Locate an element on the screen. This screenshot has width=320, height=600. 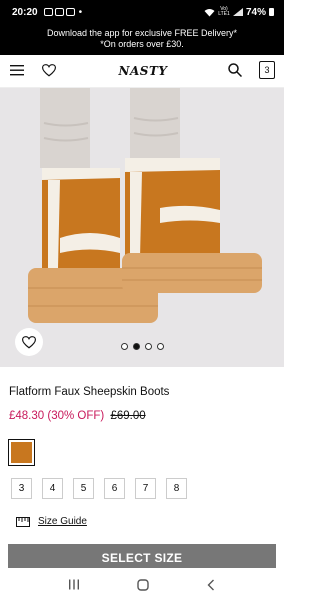
battery-level: 74% is located at coordinates (255, 12).